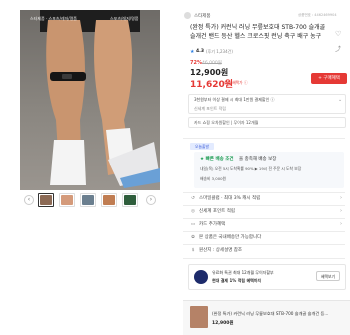  What do you see at coordinates (193, 198) in the screenshot?
I see `refresh-icon: ↺` at bounding box center [193, 198].